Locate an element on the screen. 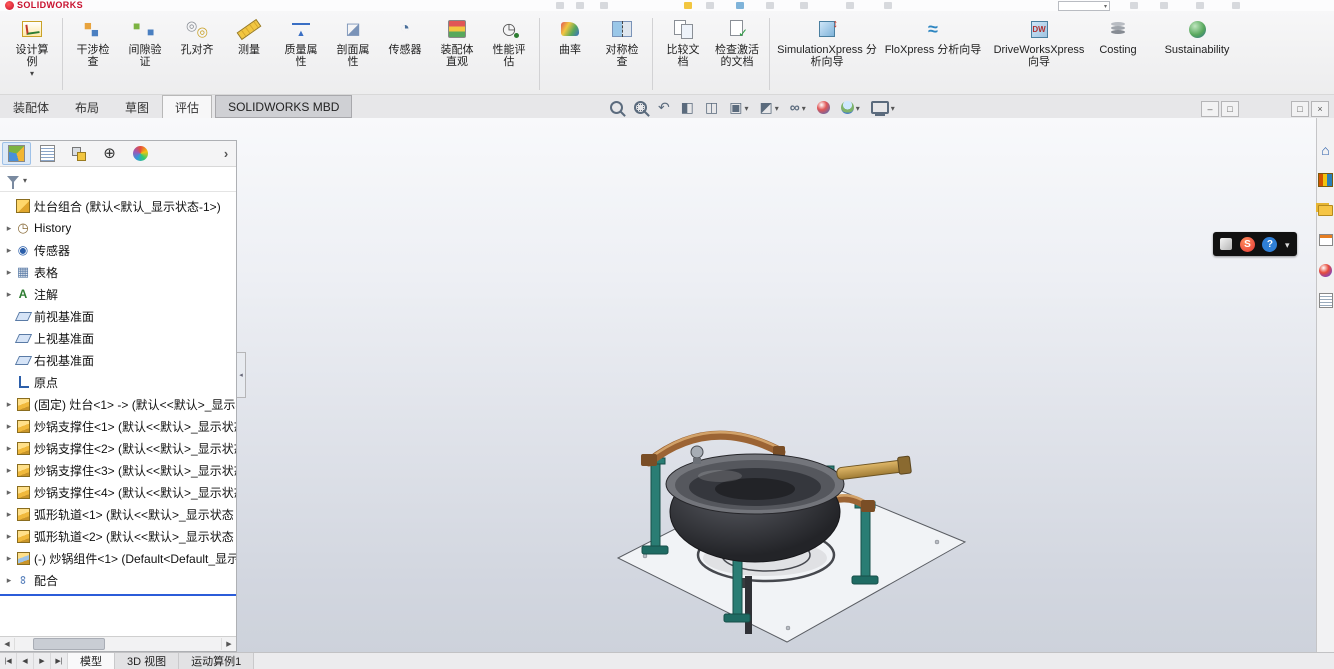 This screenshot has width=1334, height=669. tab-model: 模型 is located at coordinates (91, 661).